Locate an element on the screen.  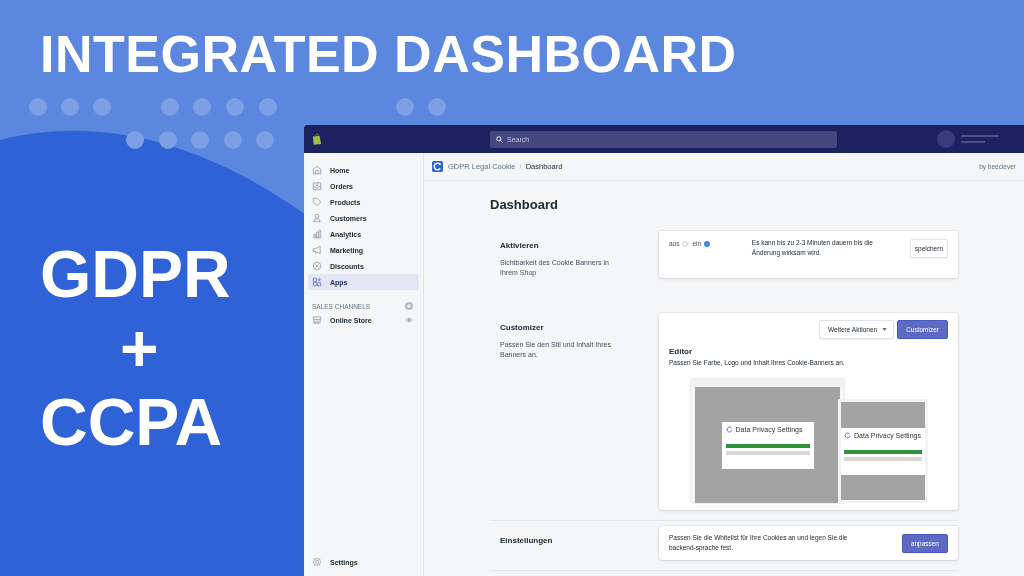
gear-icon is located at coordinates (317, 562).